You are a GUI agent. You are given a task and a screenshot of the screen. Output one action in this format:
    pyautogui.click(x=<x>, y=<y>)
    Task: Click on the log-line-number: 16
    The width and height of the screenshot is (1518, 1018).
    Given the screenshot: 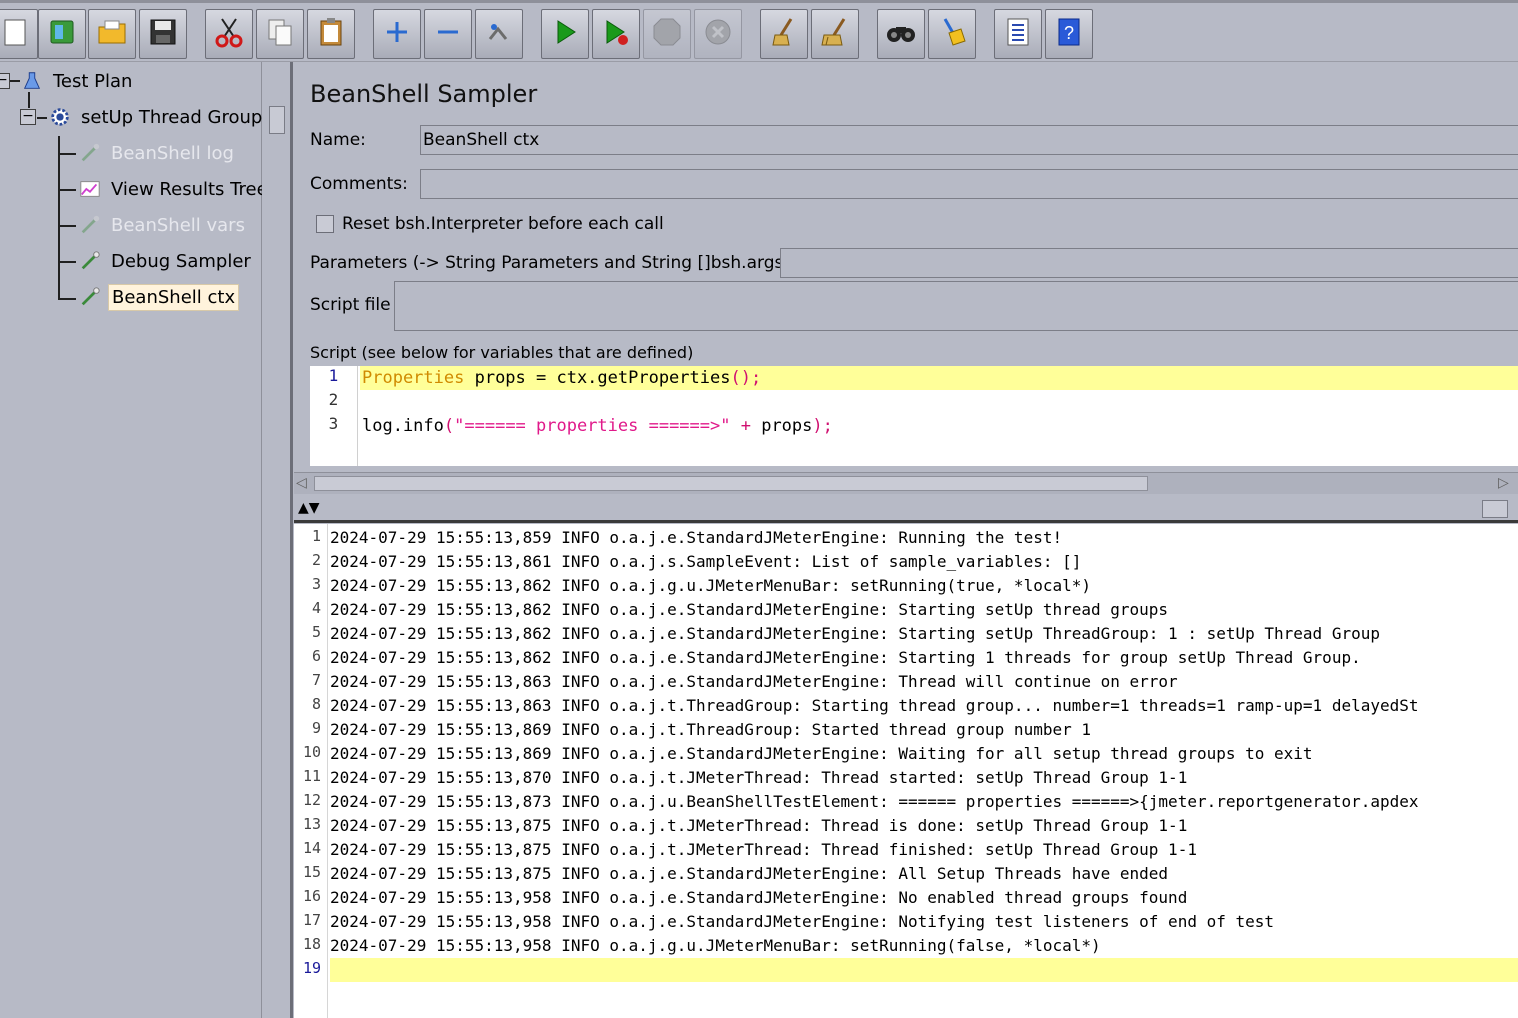 What is the action you would take?
    pyautogui.click(x=311, y=896)
    